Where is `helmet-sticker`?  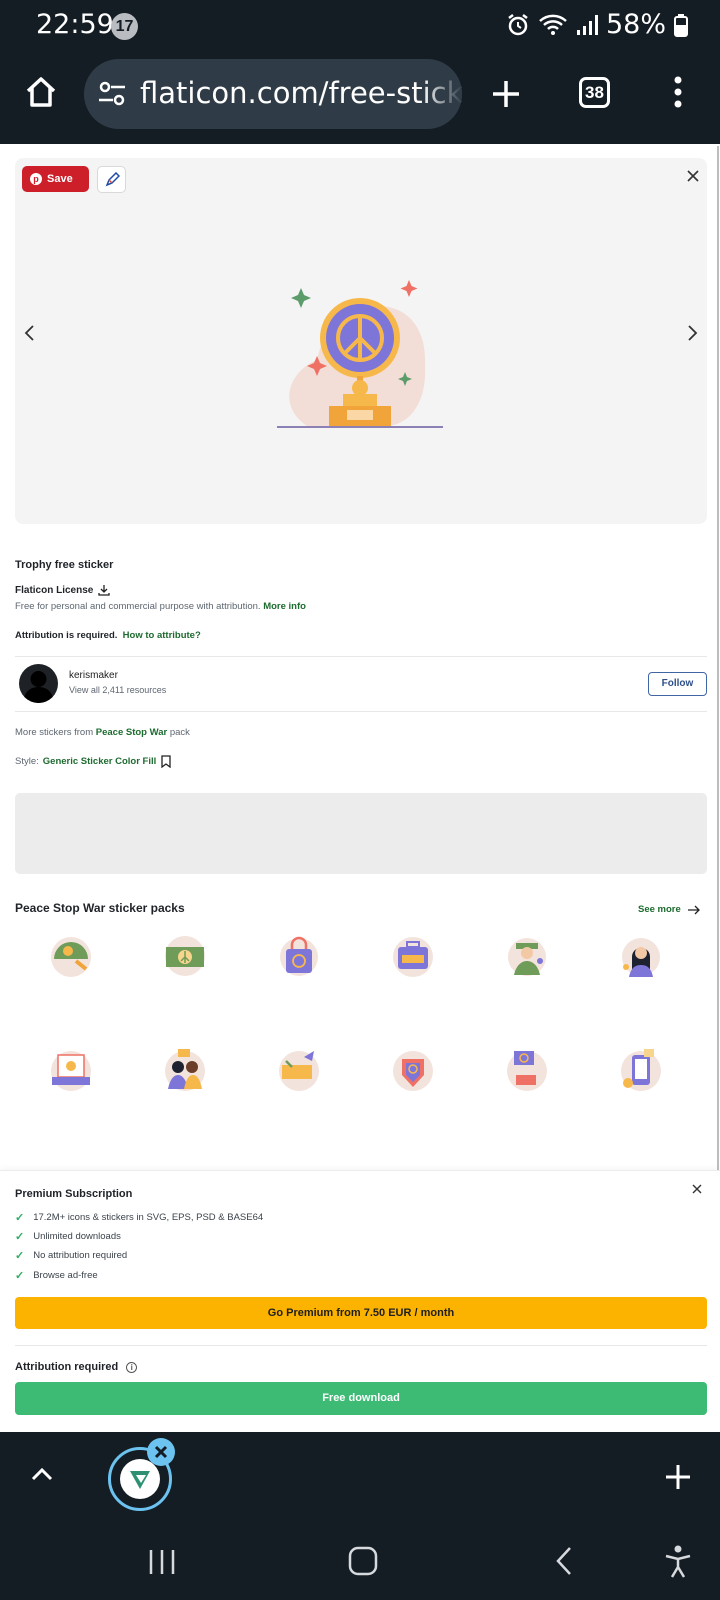 helmet-sticker is located at coordinates (71, 956).